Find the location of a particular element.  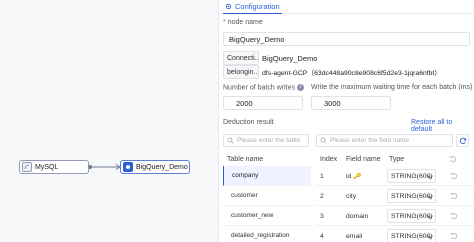

table-row: 2 city STRING(600) is located at coordinates (395, 196).